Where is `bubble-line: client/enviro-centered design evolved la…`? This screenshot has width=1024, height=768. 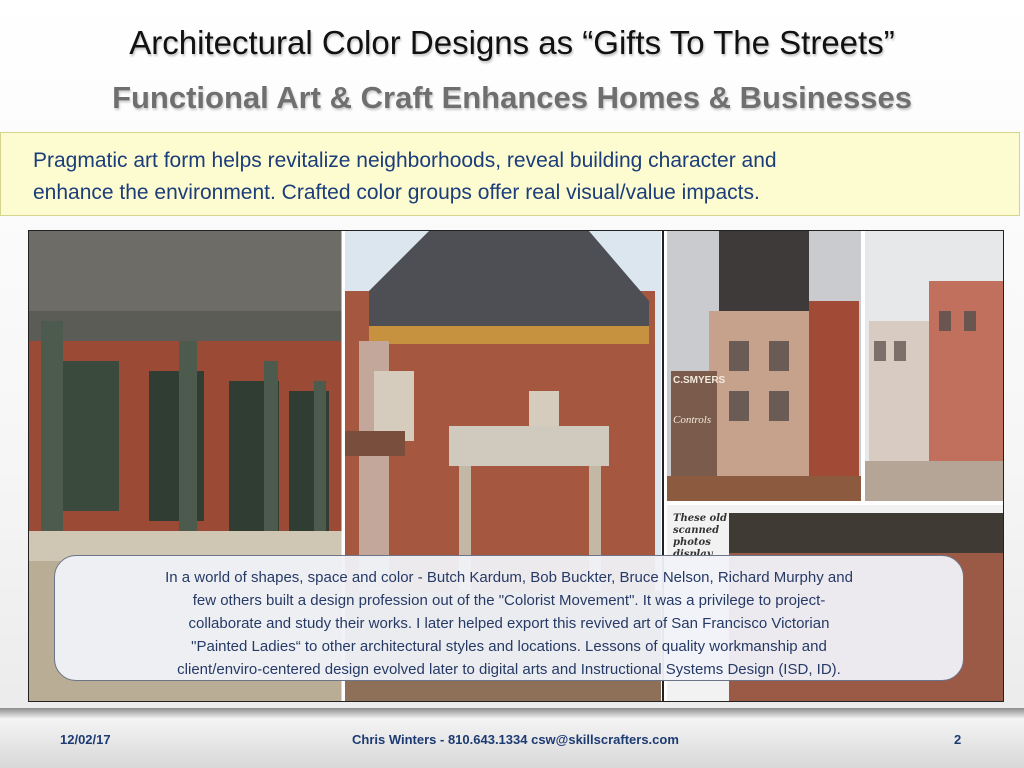 bubble-line: client/enviro-centered design evolved la… is located at coordinates (509, 669).